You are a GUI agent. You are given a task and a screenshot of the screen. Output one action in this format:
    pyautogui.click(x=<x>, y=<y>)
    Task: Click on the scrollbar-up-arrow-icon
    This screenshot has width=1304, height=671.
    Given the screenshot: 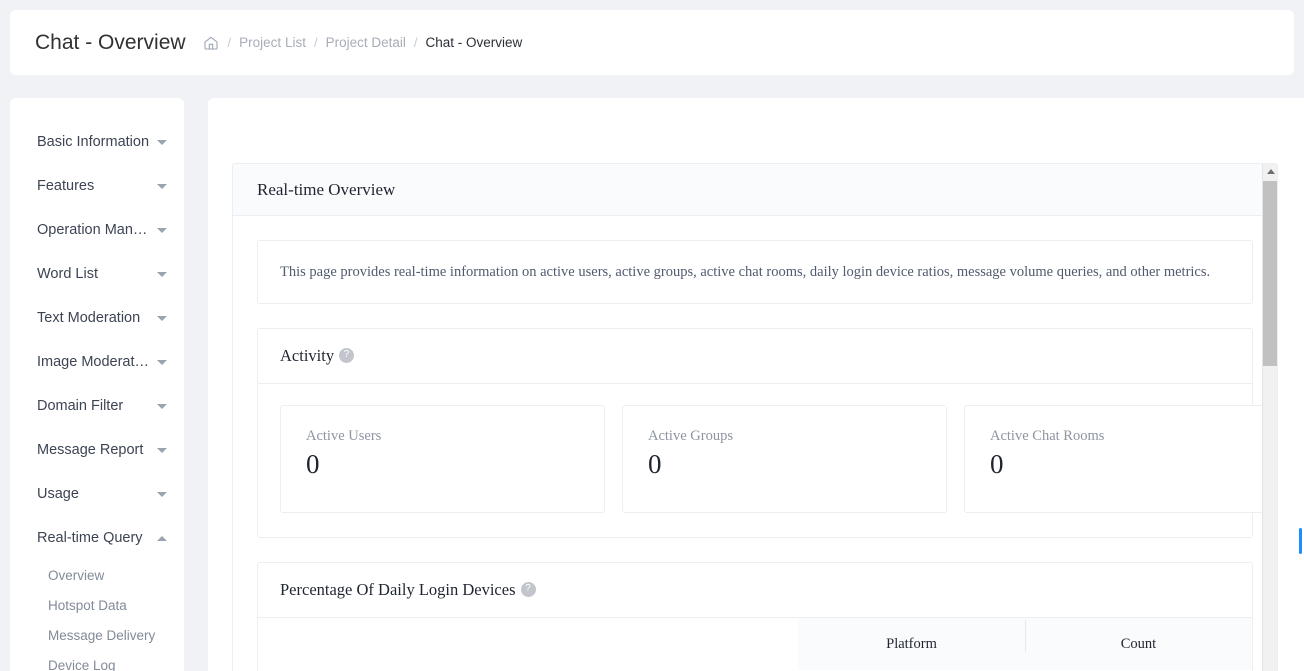 What is the action you would take?
    pyautogui.click(x=1270, y=171)
    